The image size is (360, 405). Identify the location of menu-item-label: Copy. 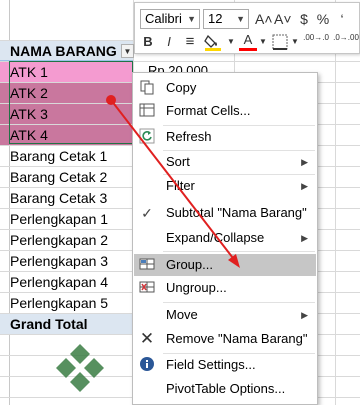
(181, 87).